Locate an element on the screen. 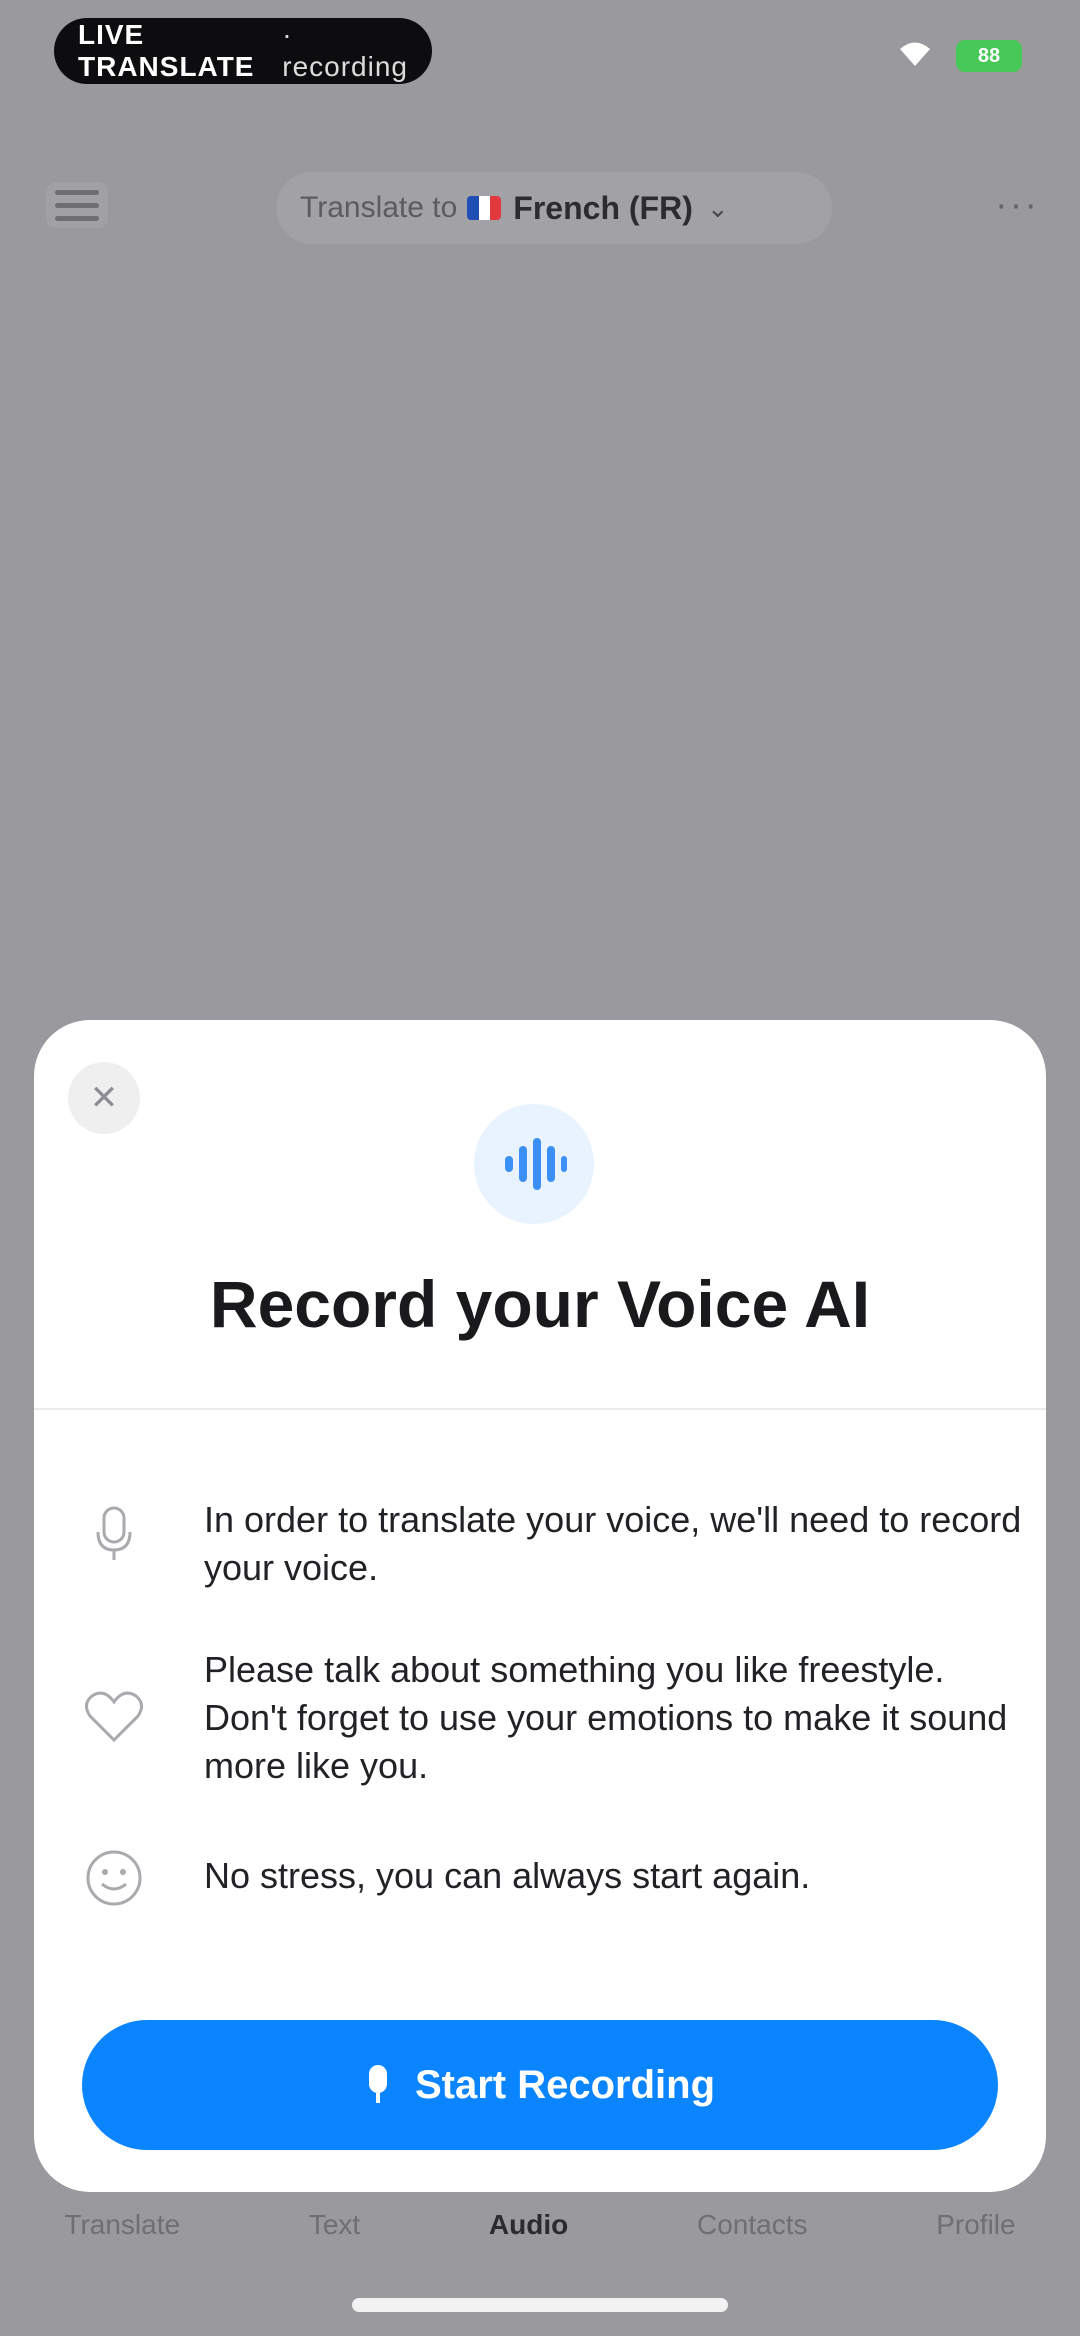 Image resolution: width=1080 pixels, height=2336 pixels. close-button: ✕ is located at coordinates (104, 1098).